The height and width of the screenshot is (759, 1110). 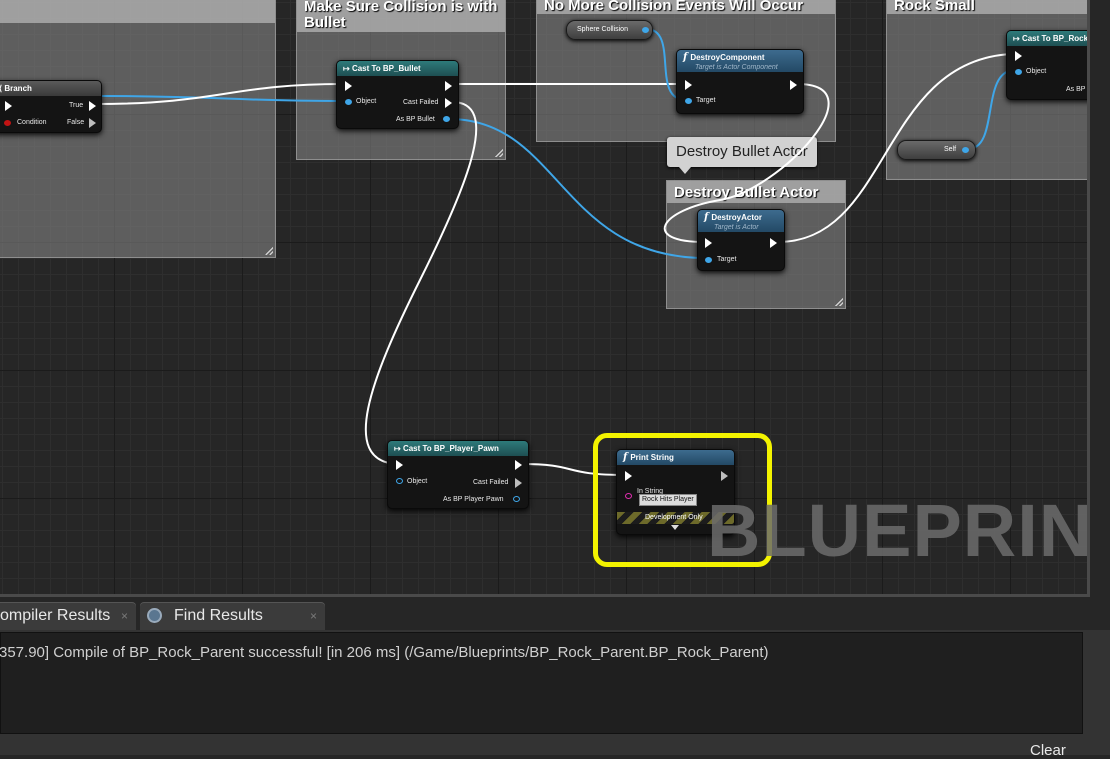 What do you see at coordinates (76, 105) in the screenshot?
I see `pin-label: True` at bounding box center [76, 105].